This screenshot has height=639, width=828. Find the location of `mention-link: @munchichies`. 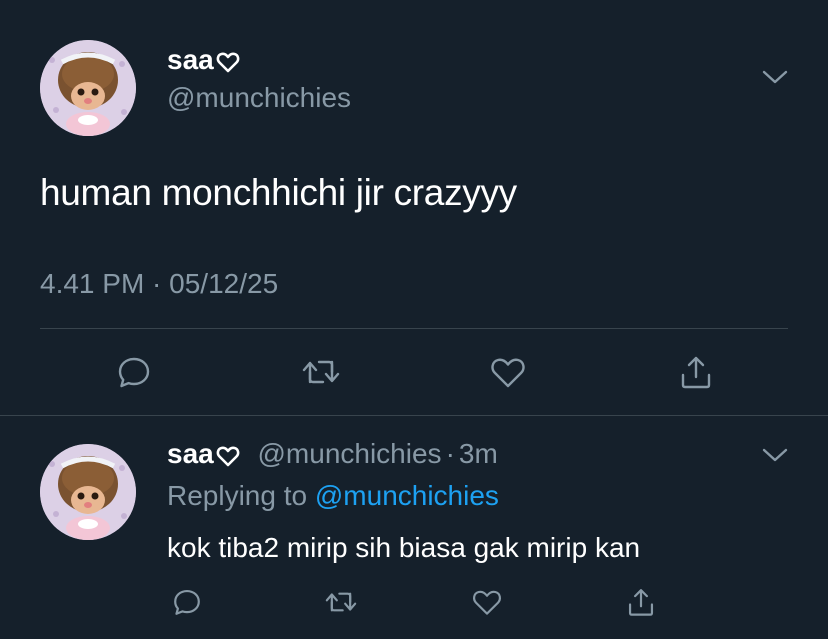

mention-link: @munchichies is located at coordinates (407, 495).